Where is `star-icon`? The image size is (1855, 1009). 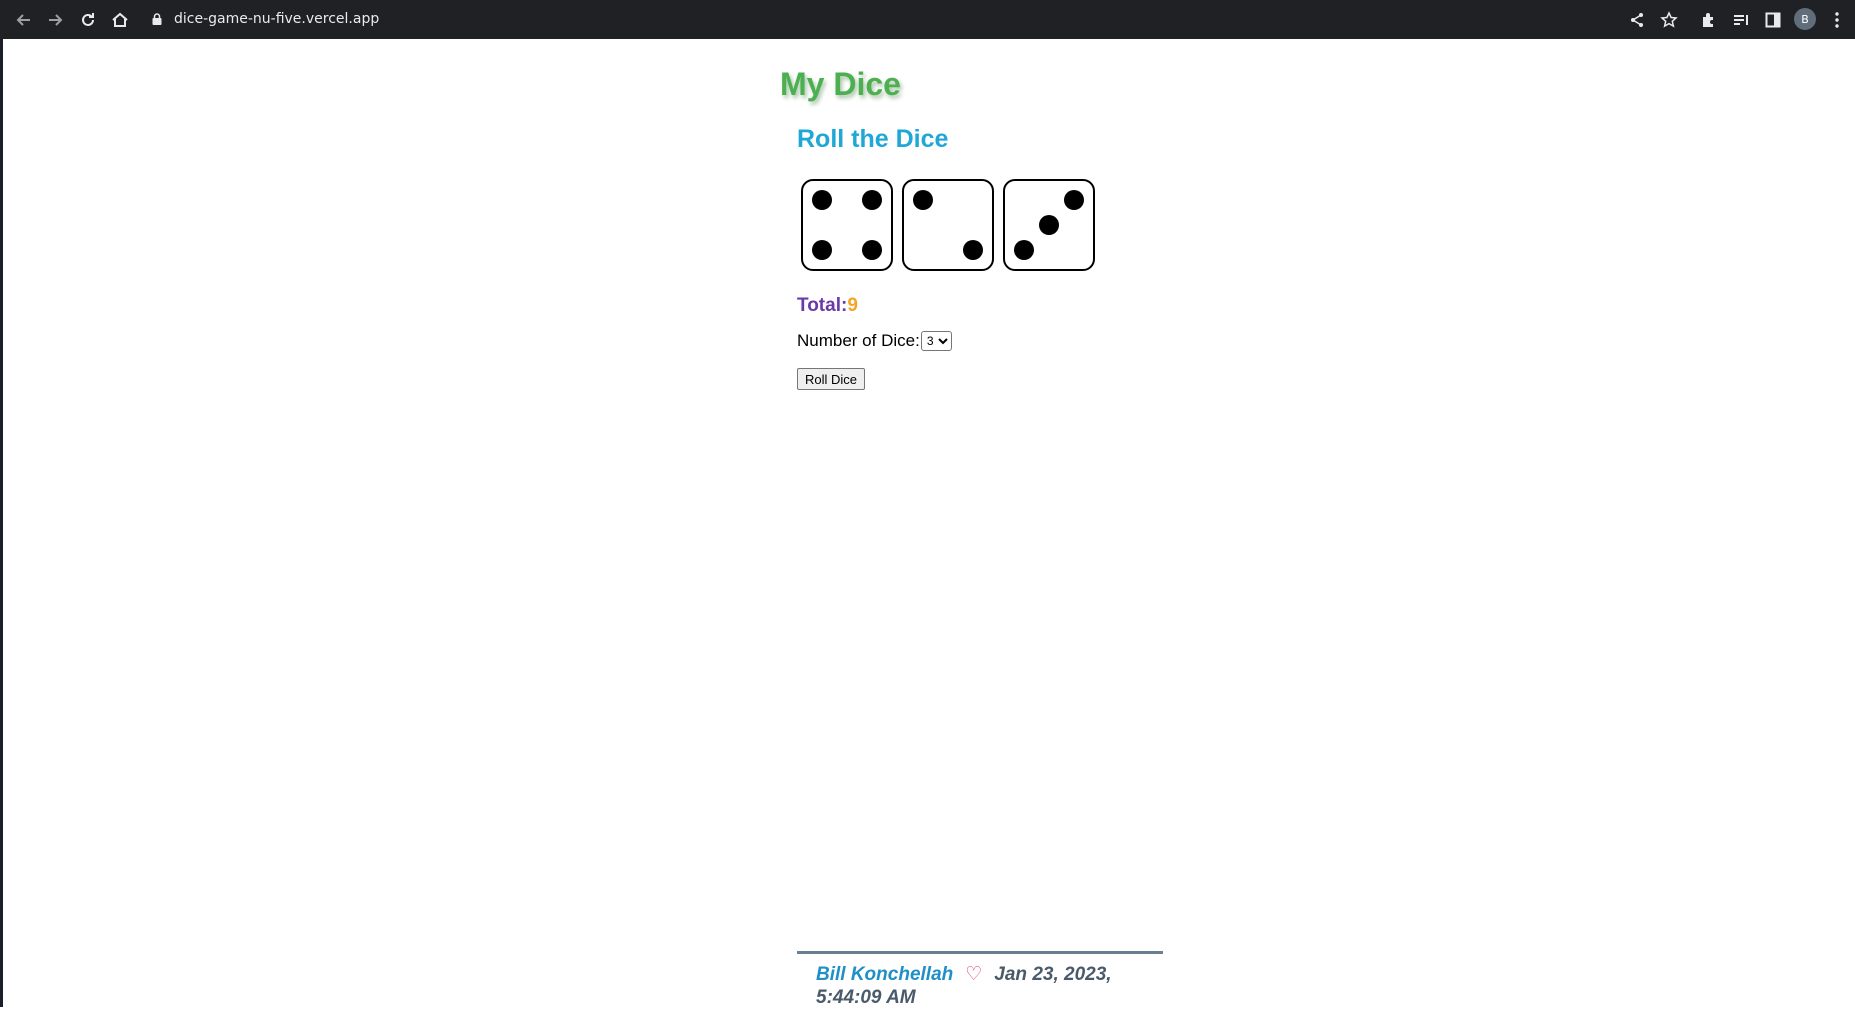 star-icon is located at coordinates (1669, 19).